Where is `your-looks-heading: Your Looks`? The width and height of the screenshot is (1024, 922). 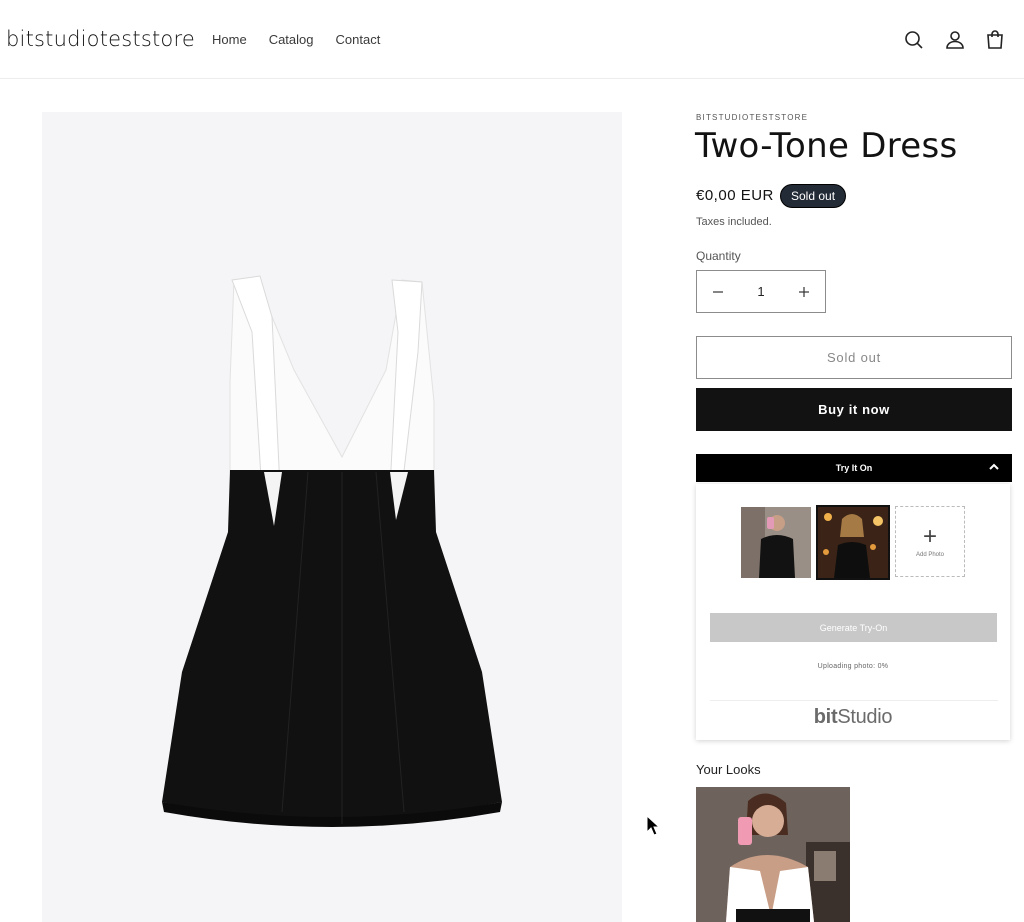 your-looks-heading: Your Looks is located at coordinates (728, 769).